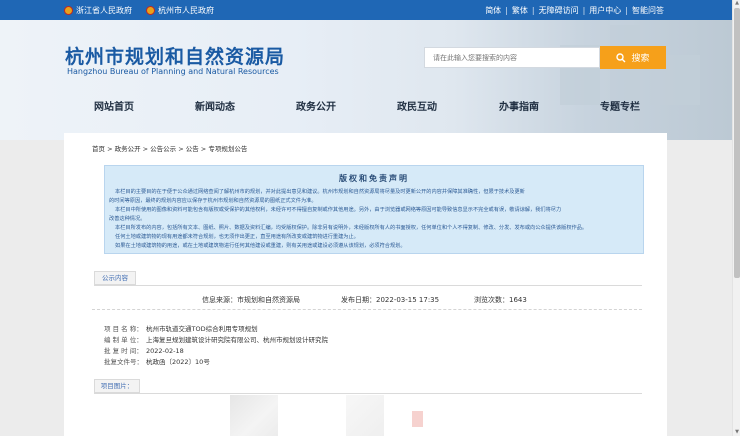 Image resolution: width=740 pixels, height=436 pixels. I want to click on site-logo-title: 杭州市规划和自然资源局, so click(175, 55).